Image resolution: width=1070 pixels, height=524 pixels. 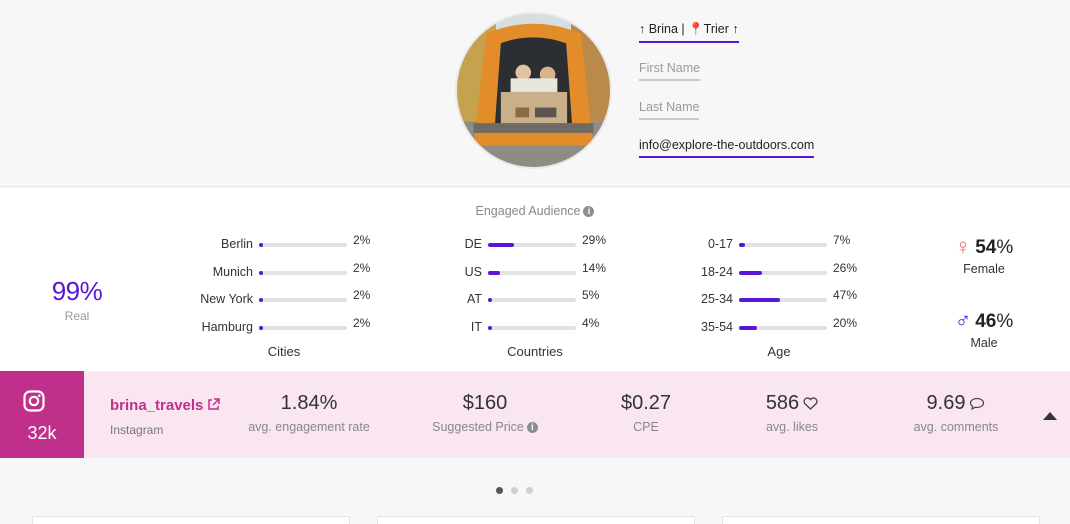 What do you see at coordinates (1050, 416) in the screenshot?
I see `collapse-arrow-icon` at bounding box center [1050, 416].